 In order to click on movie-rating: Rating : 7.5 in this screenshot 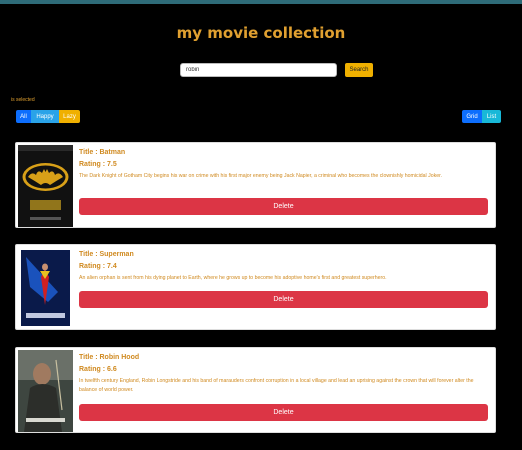, I will do `click(98, 164)`.